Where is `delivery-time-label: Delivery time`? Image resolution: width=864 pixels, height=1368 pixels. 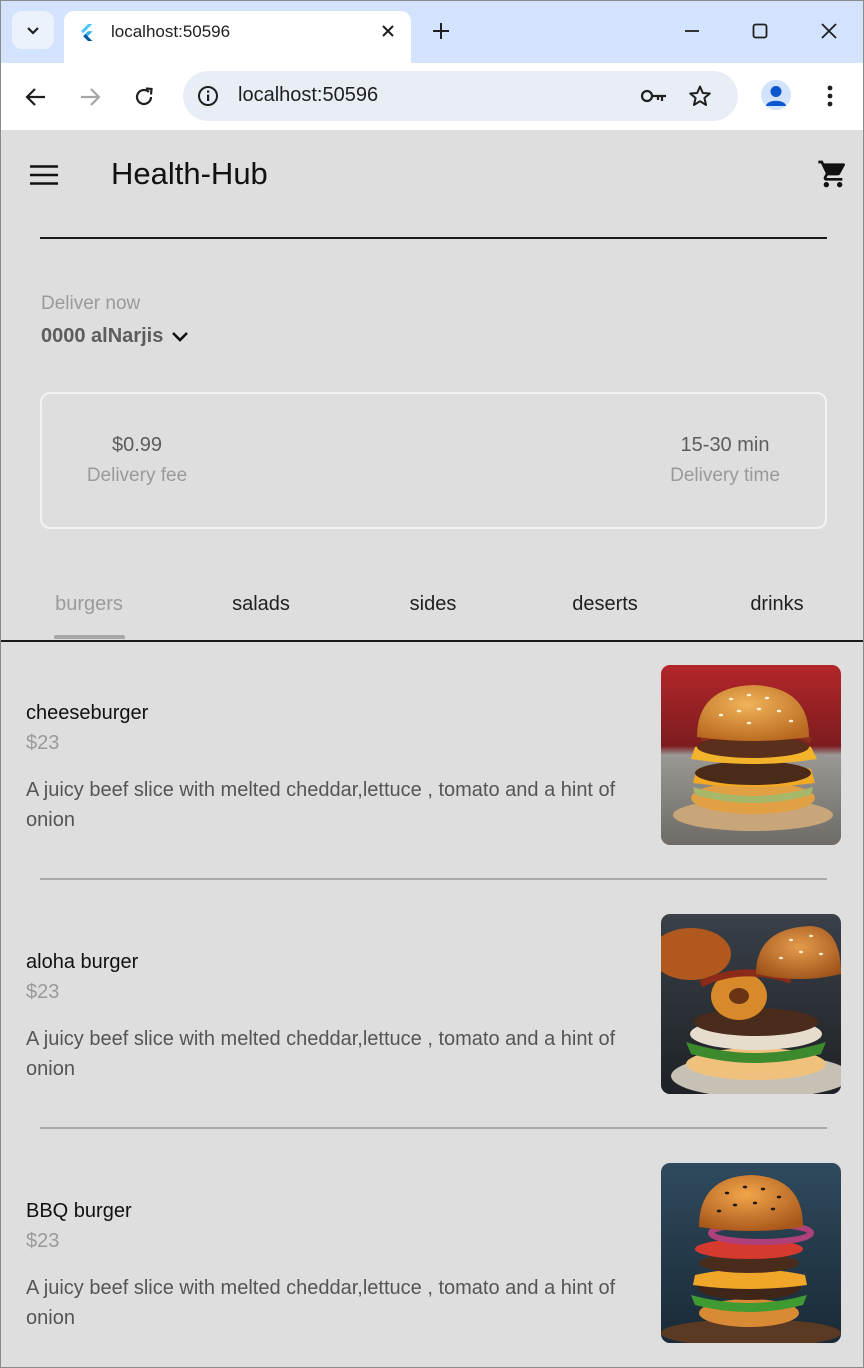
delivery-time-label: Delivery time is located at coordinates (725, 475).